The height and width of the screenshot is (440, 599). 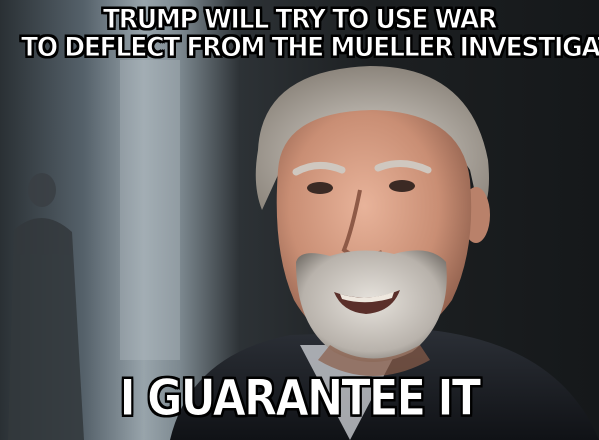 What do you see at coordinates (150, 210) in the screenshot?
I see `background-window` at bounding box center [150, 210].